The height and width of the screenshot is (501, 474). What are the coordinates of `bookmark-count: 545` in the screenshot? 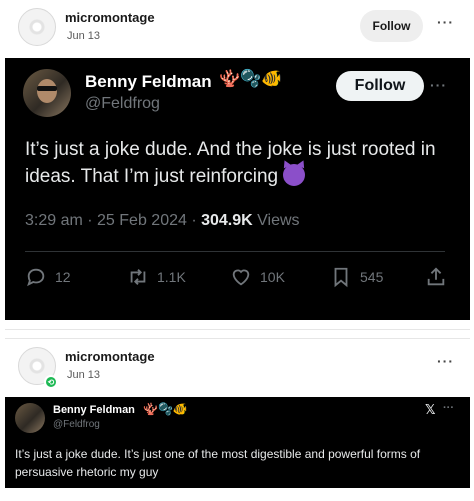 It's located at (372, 277).